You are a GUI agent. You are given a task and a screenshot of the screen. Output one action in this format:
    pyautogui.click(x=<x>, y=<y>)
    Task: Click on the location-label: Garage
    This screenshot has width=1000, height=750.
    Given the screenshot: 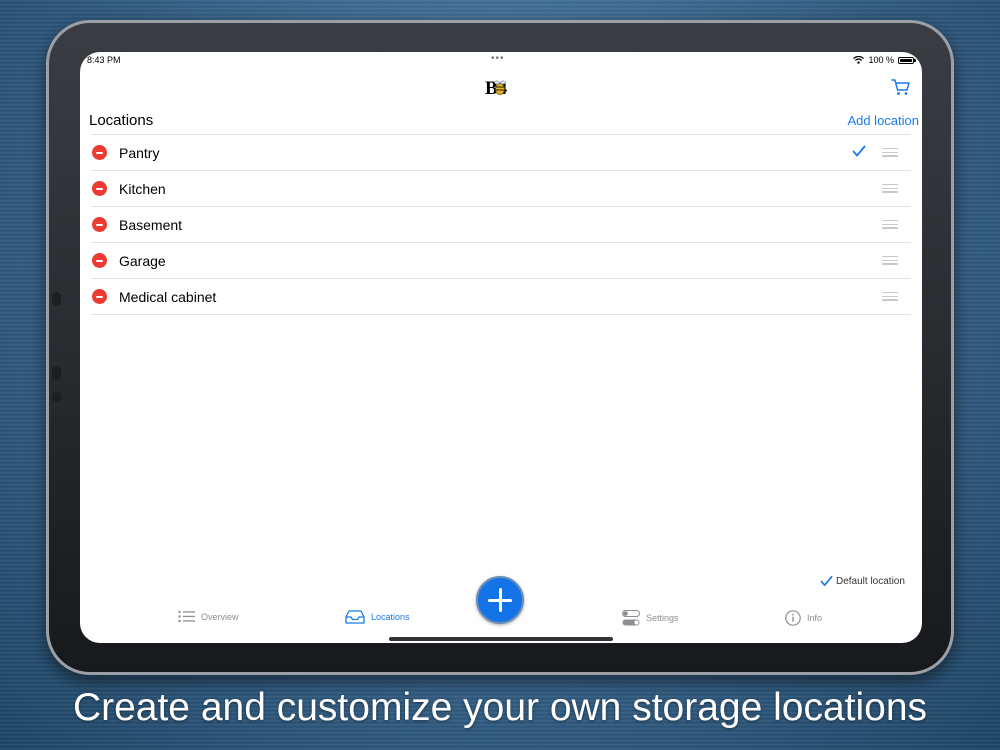 What is the action you would take?
    pyautogui.click(x=142, y=261)
    